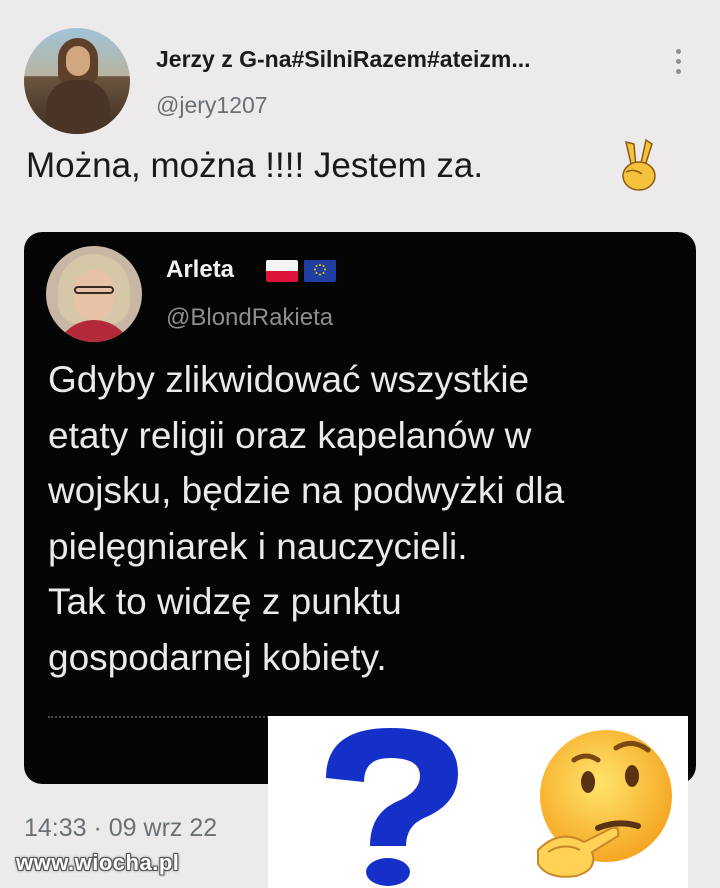 The height and width of the screenshot is (888, 720). What do you see at coordinates (678, 62) in the screenshot?
I see `more-options-icon` at bounding box center [678, 62].